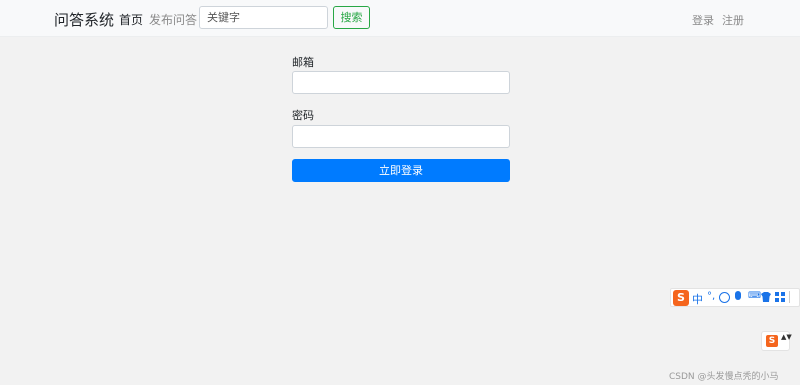 The image size is (800, 385). I want to click on email-label: 邮箱, so click(303, 62).